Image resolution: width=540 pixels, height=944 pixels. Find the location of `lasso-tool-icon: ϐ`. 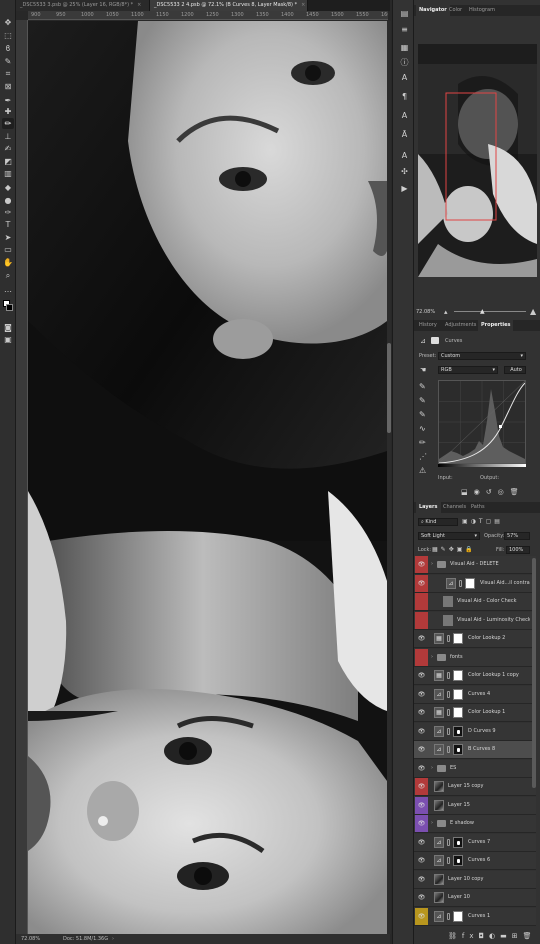

lasso-tool-icon: ϐ is located at coordinates (8, 48).